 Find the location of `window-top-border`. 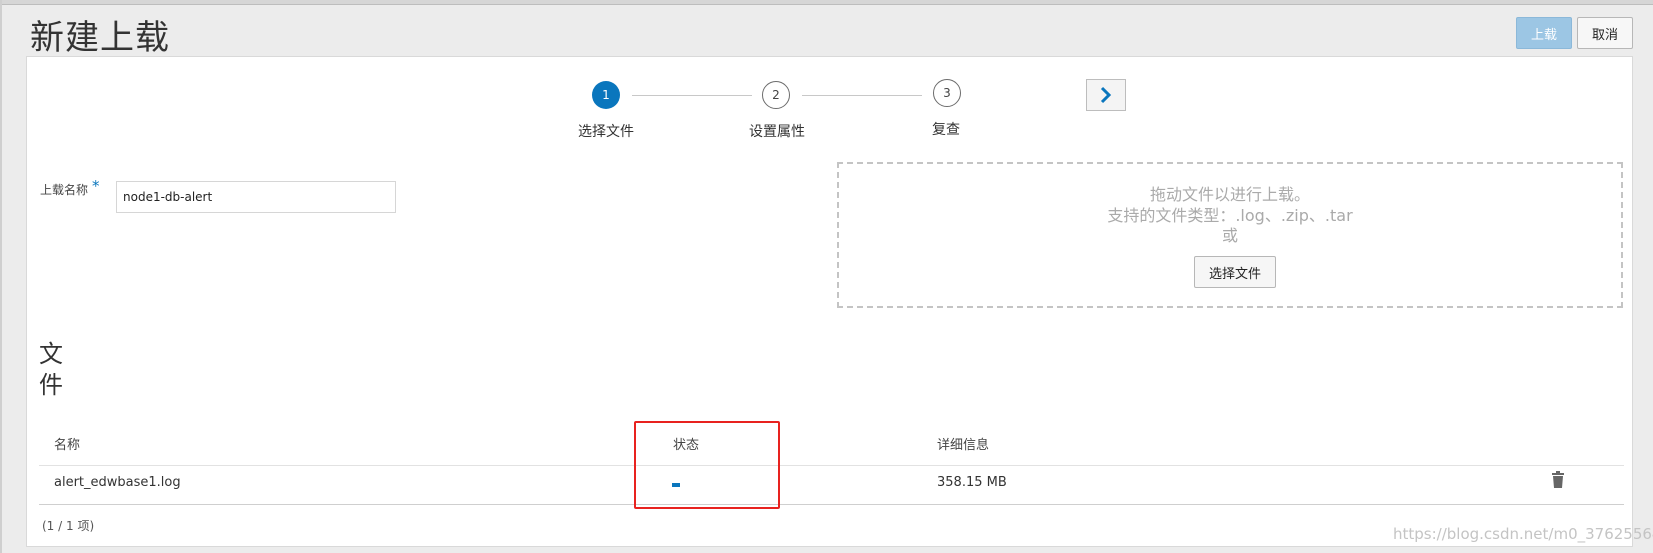

window-top-border is located at coordinates (826, 2).